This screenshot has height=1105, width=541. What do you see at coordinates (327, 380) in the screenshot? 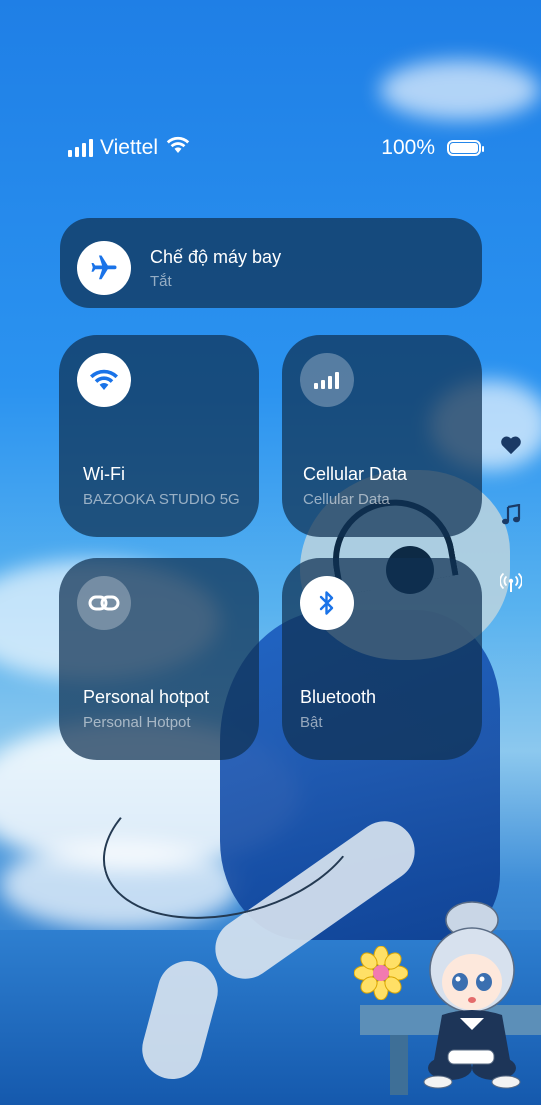
I see `signal-bars-icon` at bounding box center [327, 380].